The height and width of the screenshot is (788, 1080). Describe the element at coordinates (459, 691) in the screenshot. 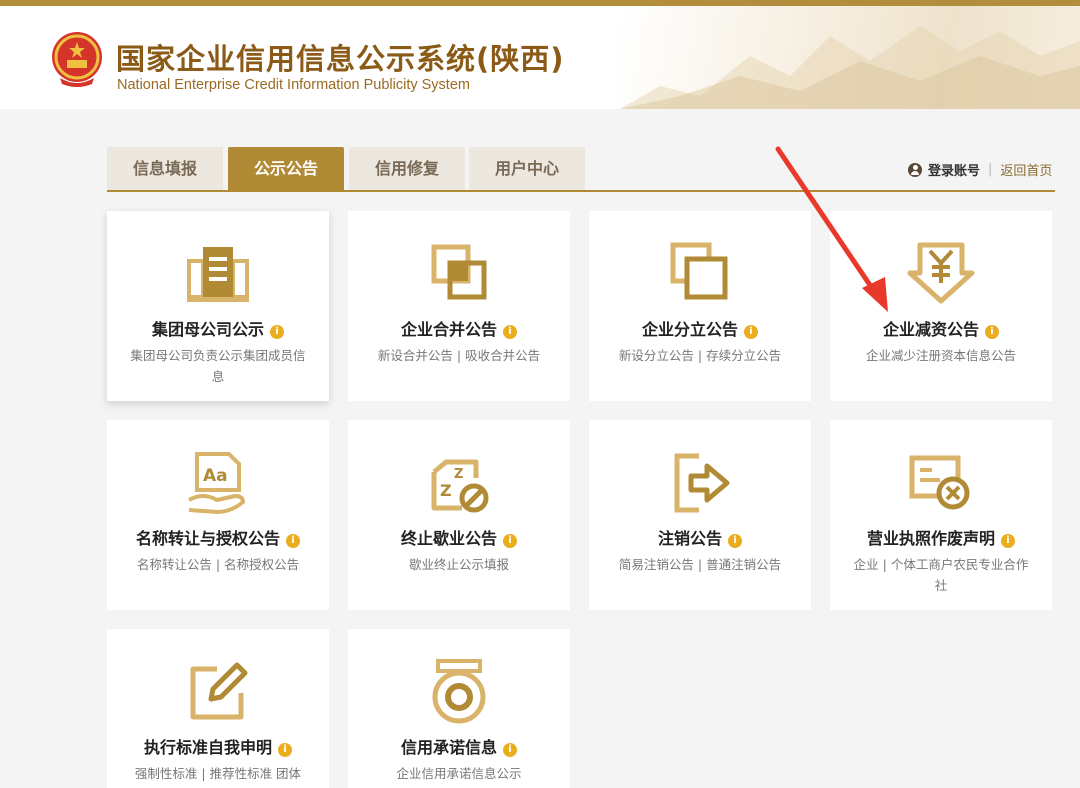

I see `medal-icon` at that location.